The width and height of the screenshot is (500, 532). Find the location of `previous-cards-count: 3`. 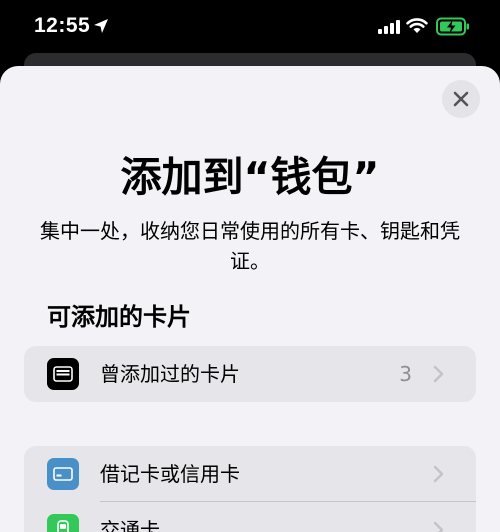

previous-cards-count: 3 is located at coordinates (405, 374).